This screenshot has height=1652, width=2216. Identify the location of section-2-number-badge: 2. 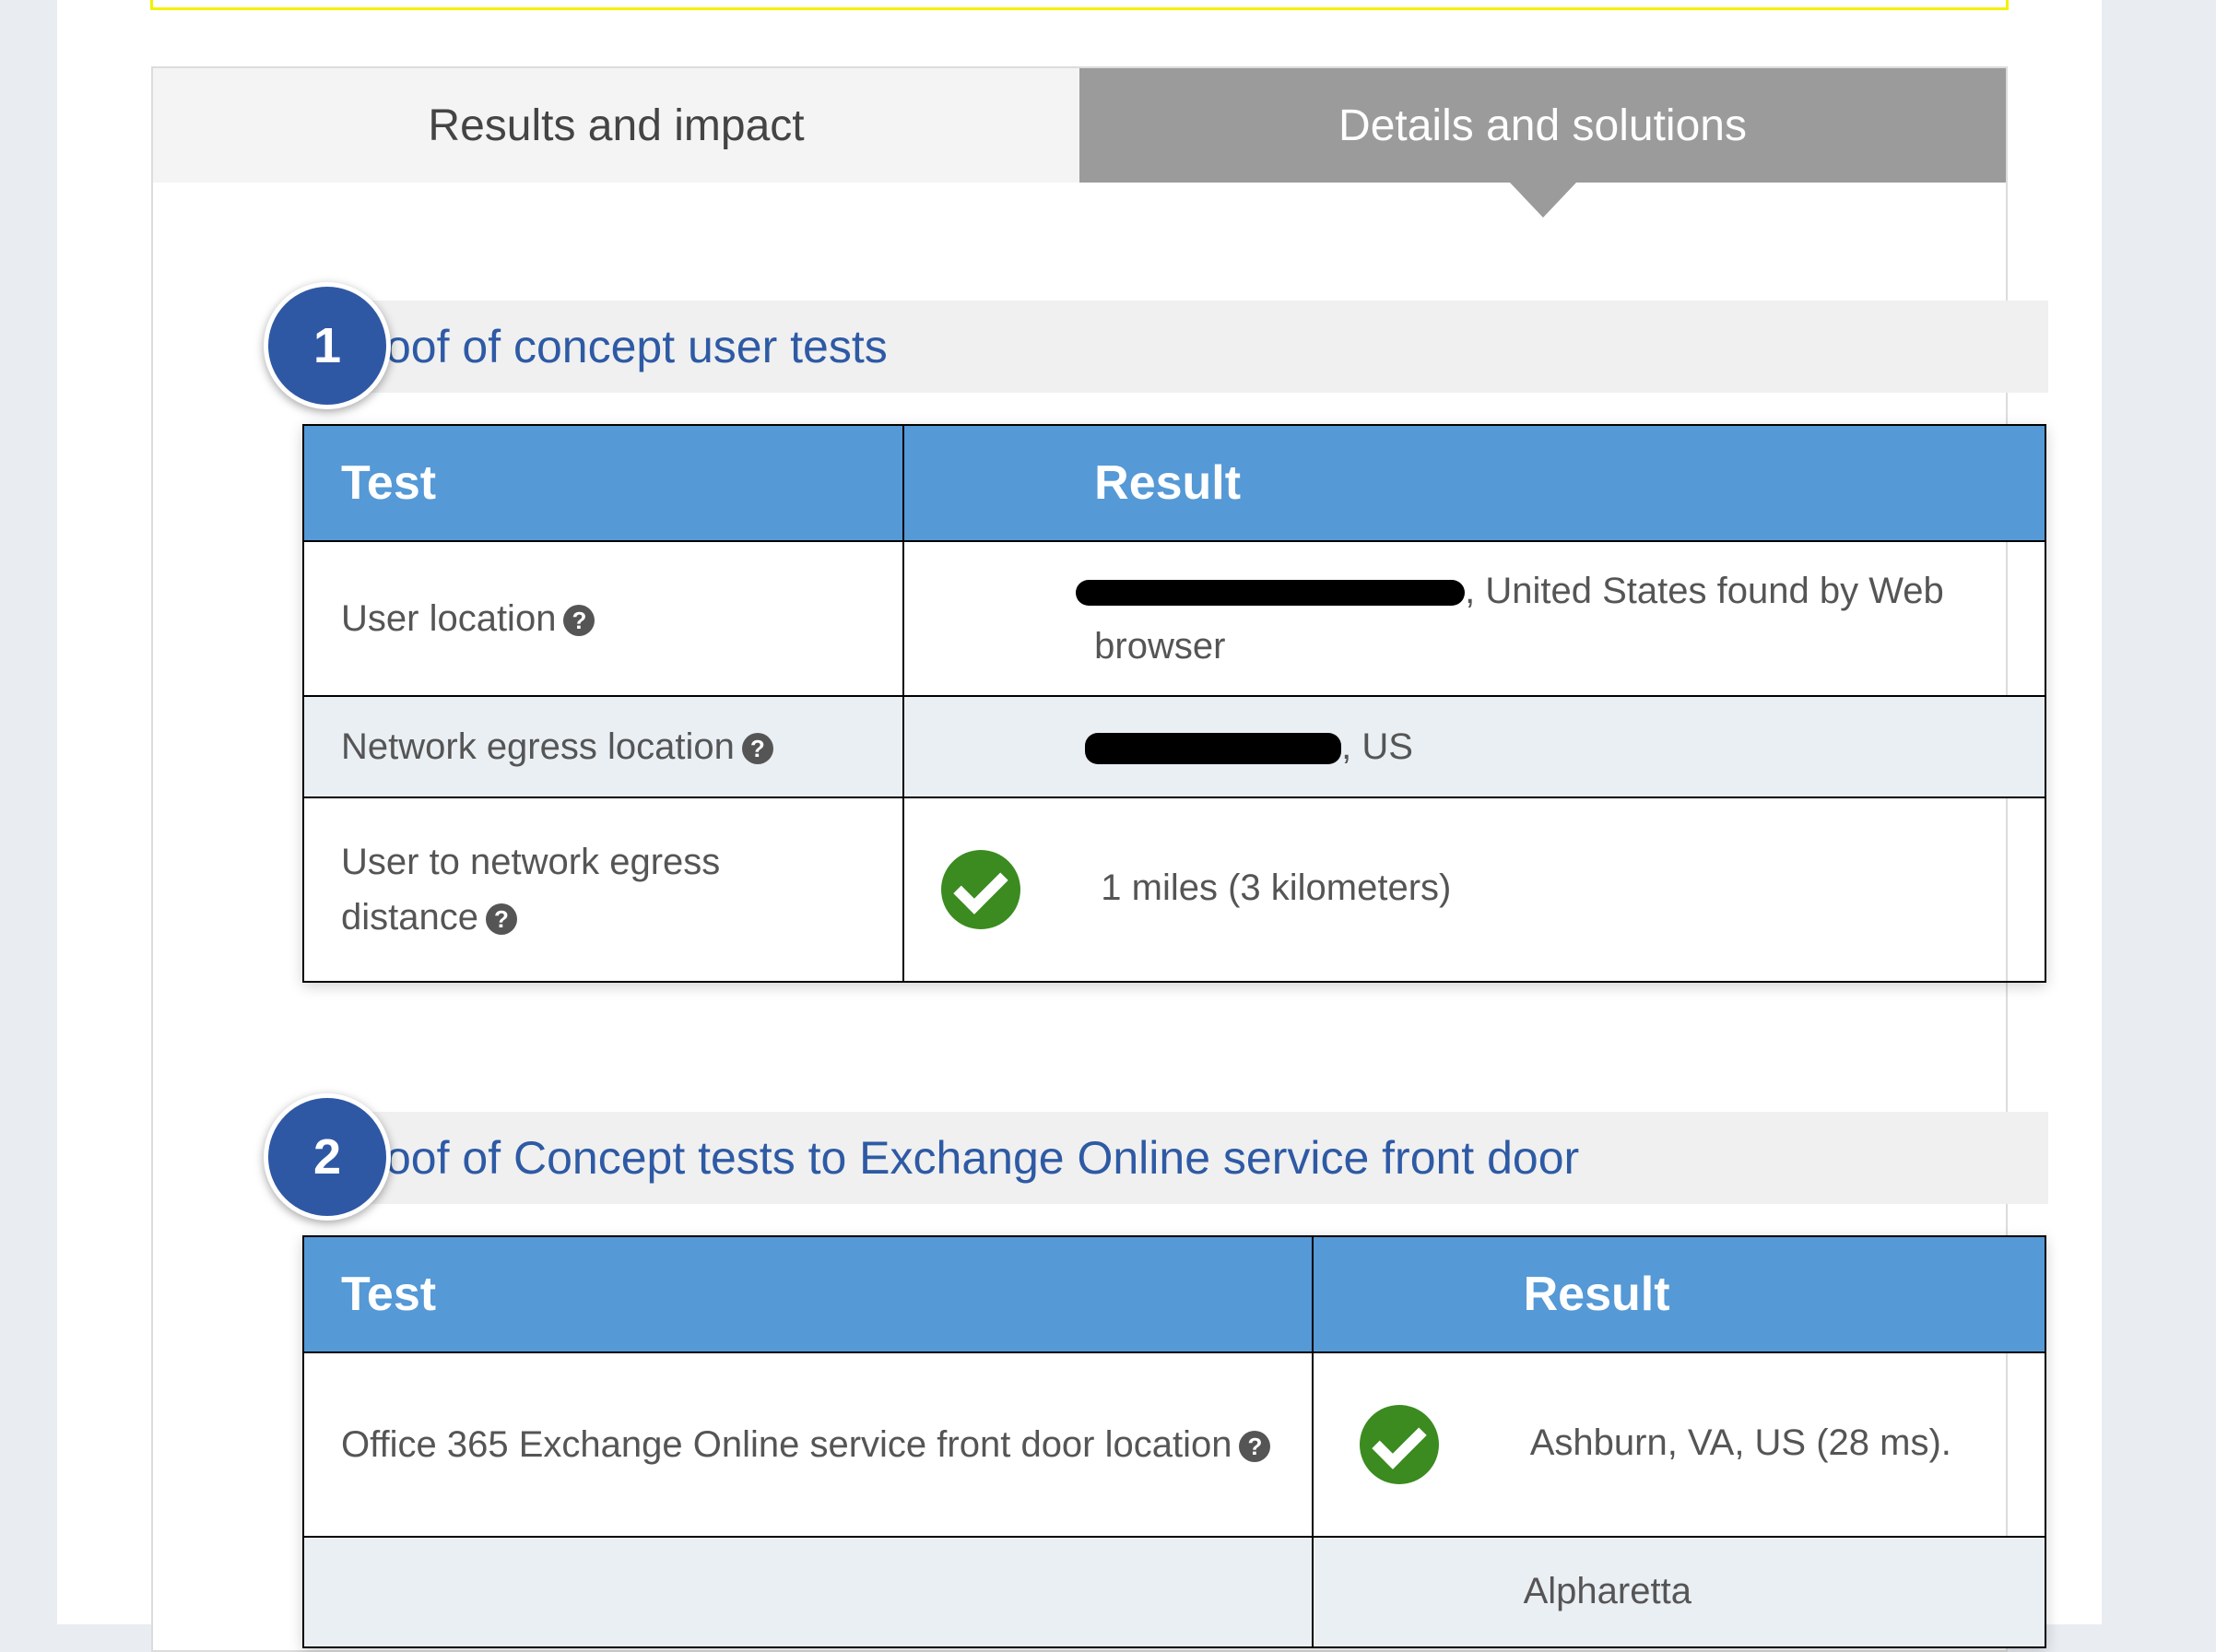
(327, 1157).